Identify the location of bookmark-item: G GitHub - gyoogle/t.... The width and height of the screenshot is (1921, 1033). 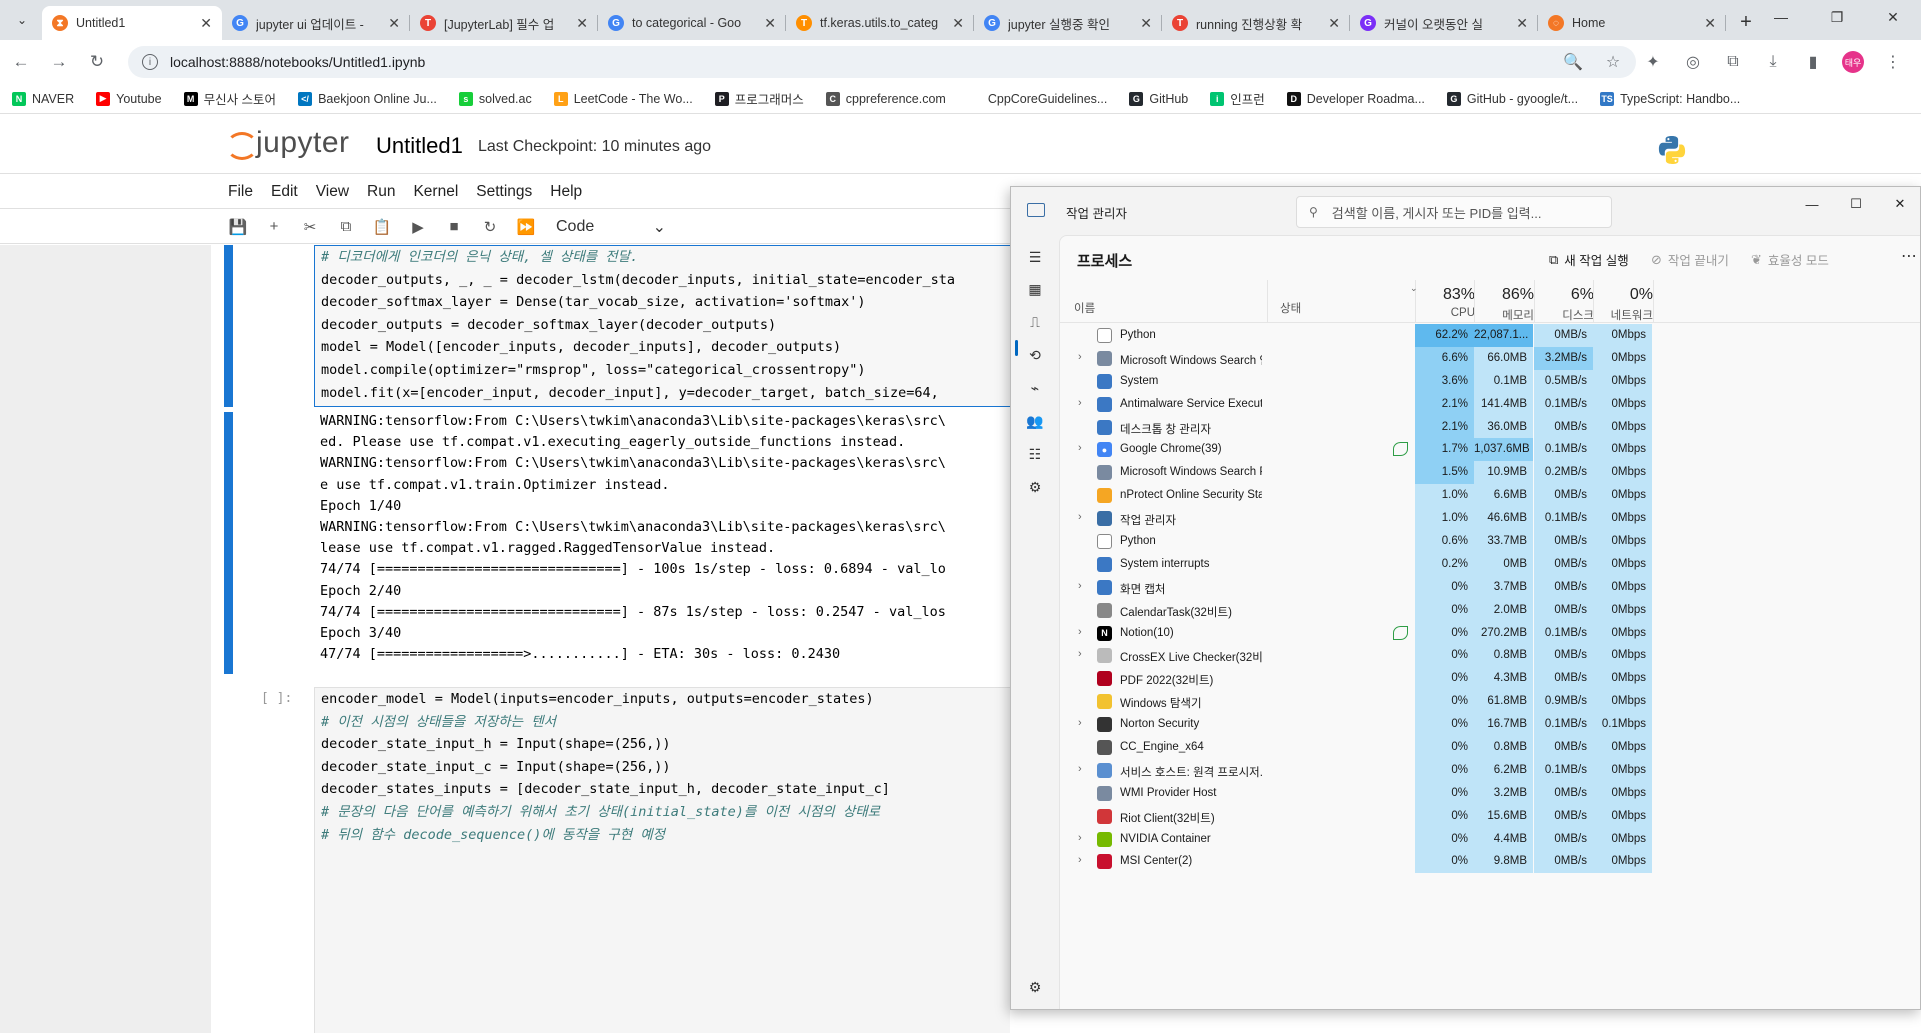
(1512, 98).